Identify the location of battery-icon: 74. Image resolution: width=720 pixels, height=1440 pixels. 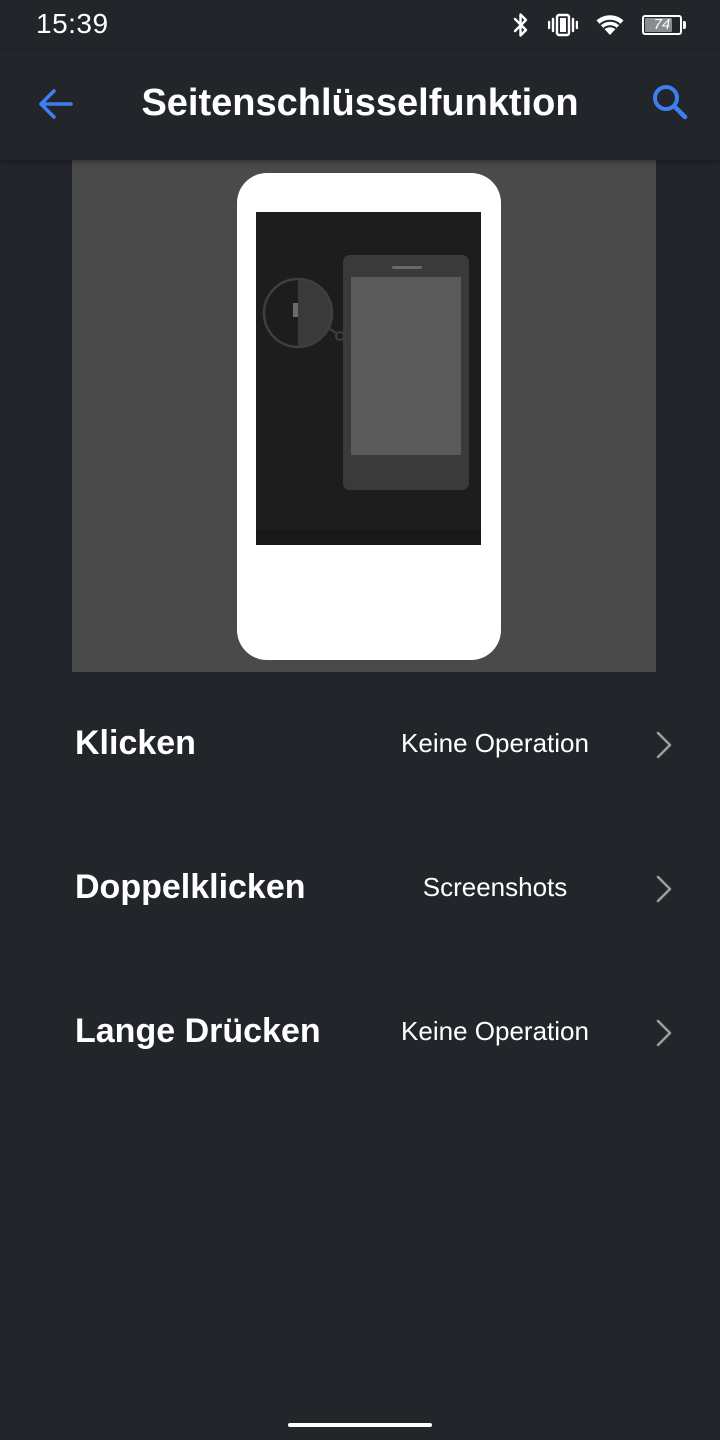
(664, 25).